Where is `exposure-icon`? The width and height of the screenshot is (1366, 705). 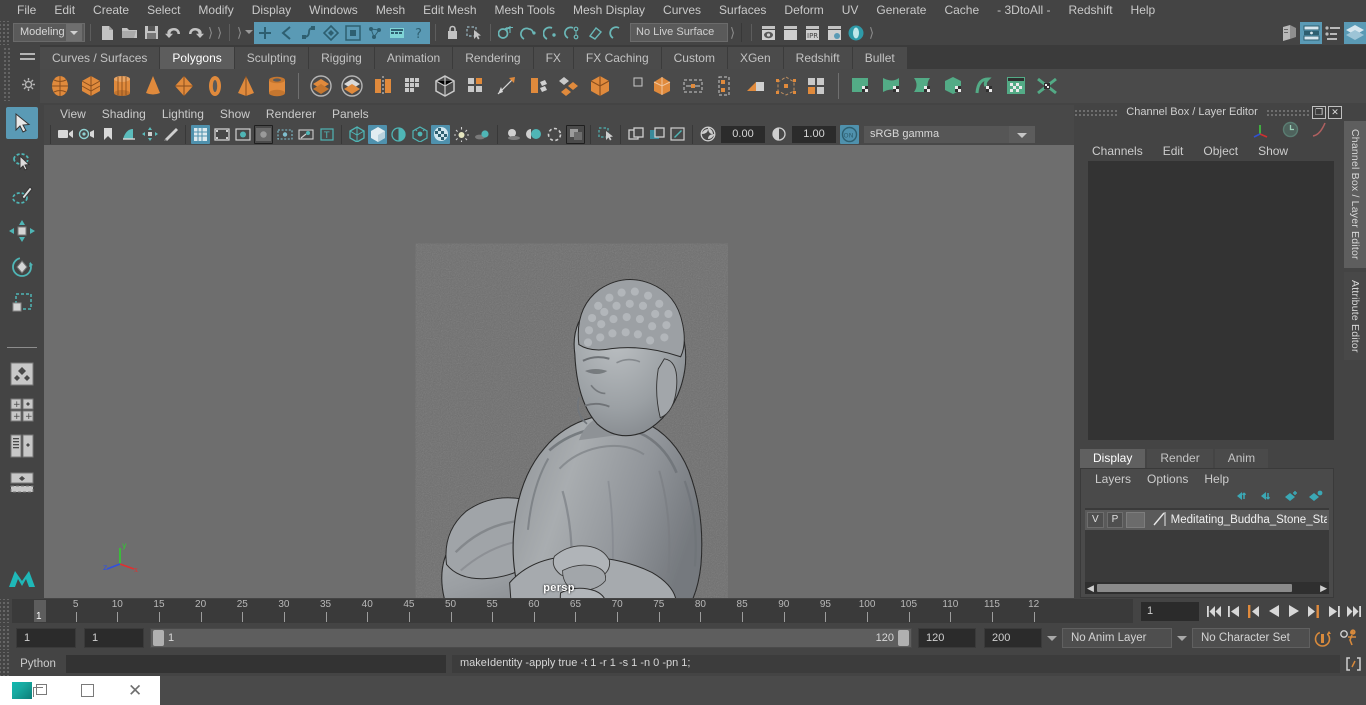 exposure-icon is located at coordinates (707, 134).